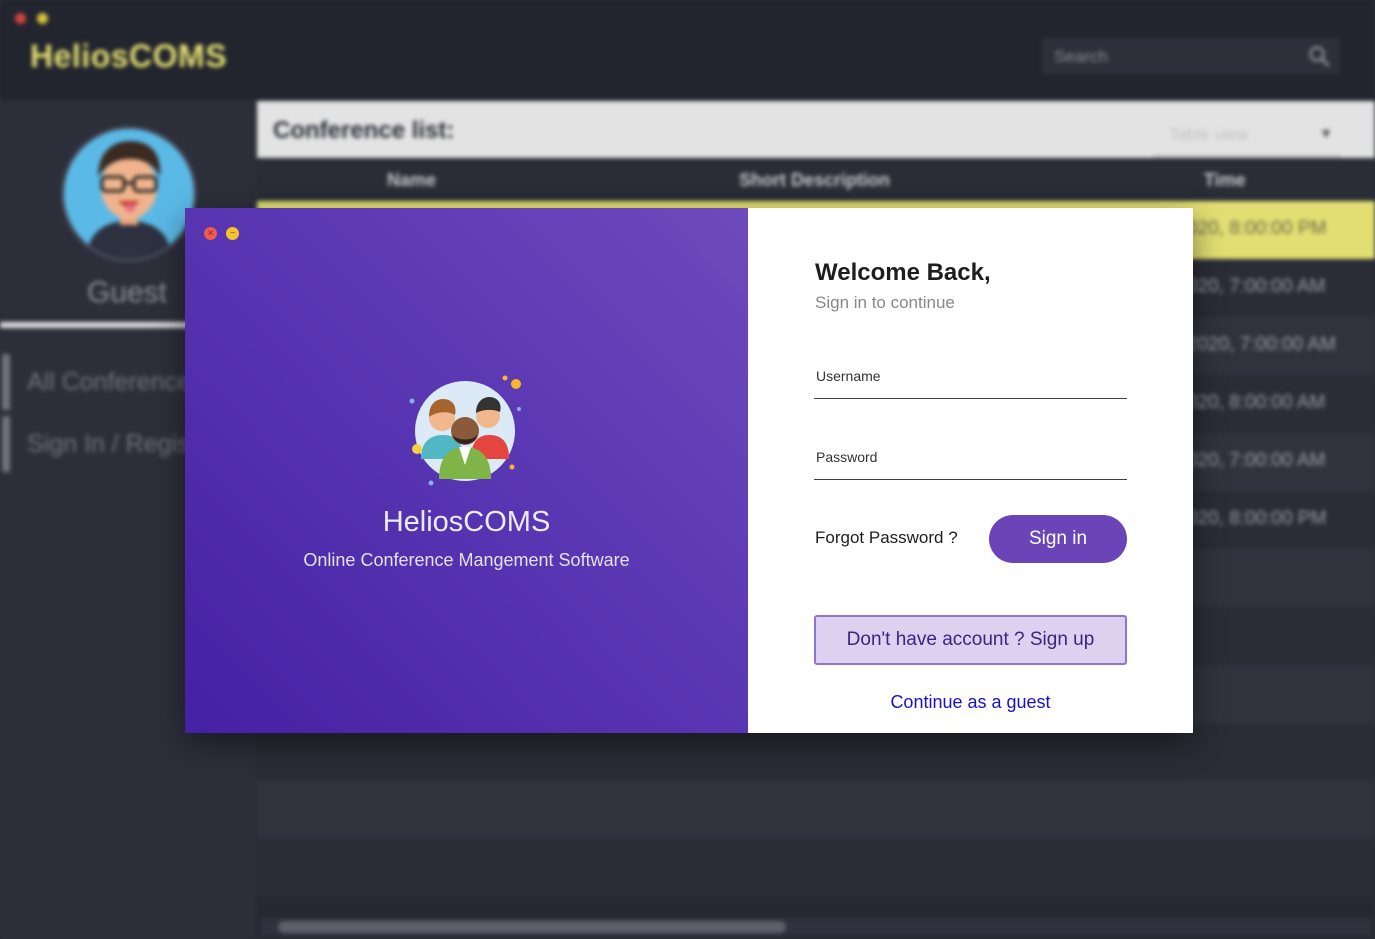 Image resolution: width=1375 pixels, height=939 pixels. Describe the element at coordinates (364, 130) in the screenshot. I see `page-title: Conference list:` at that location.